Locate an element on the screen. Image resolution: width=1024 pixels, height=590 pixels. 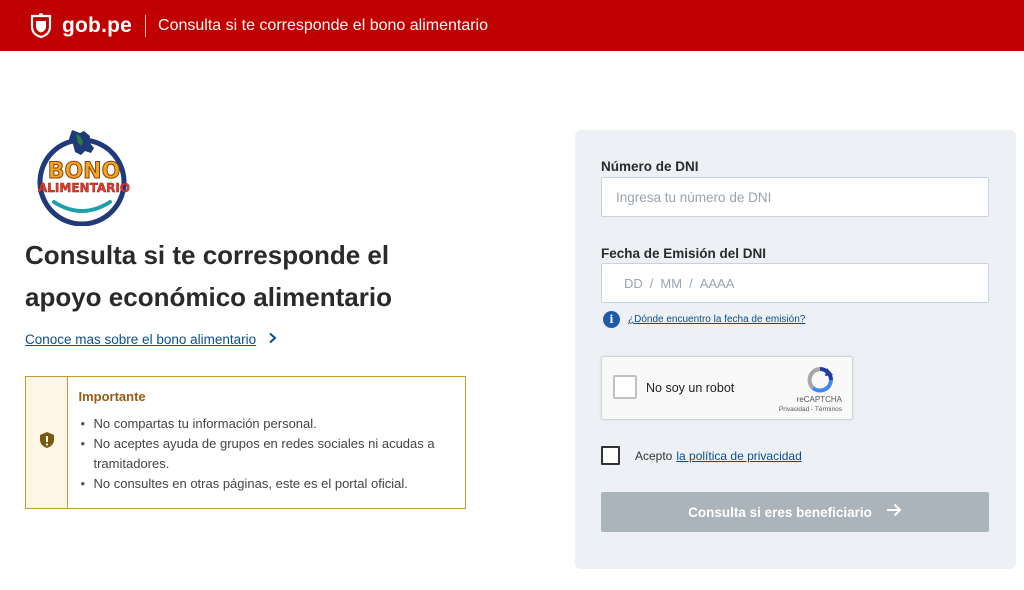
date-label: Fecha de Emisión del DNI is located at coordinates (684, 253).